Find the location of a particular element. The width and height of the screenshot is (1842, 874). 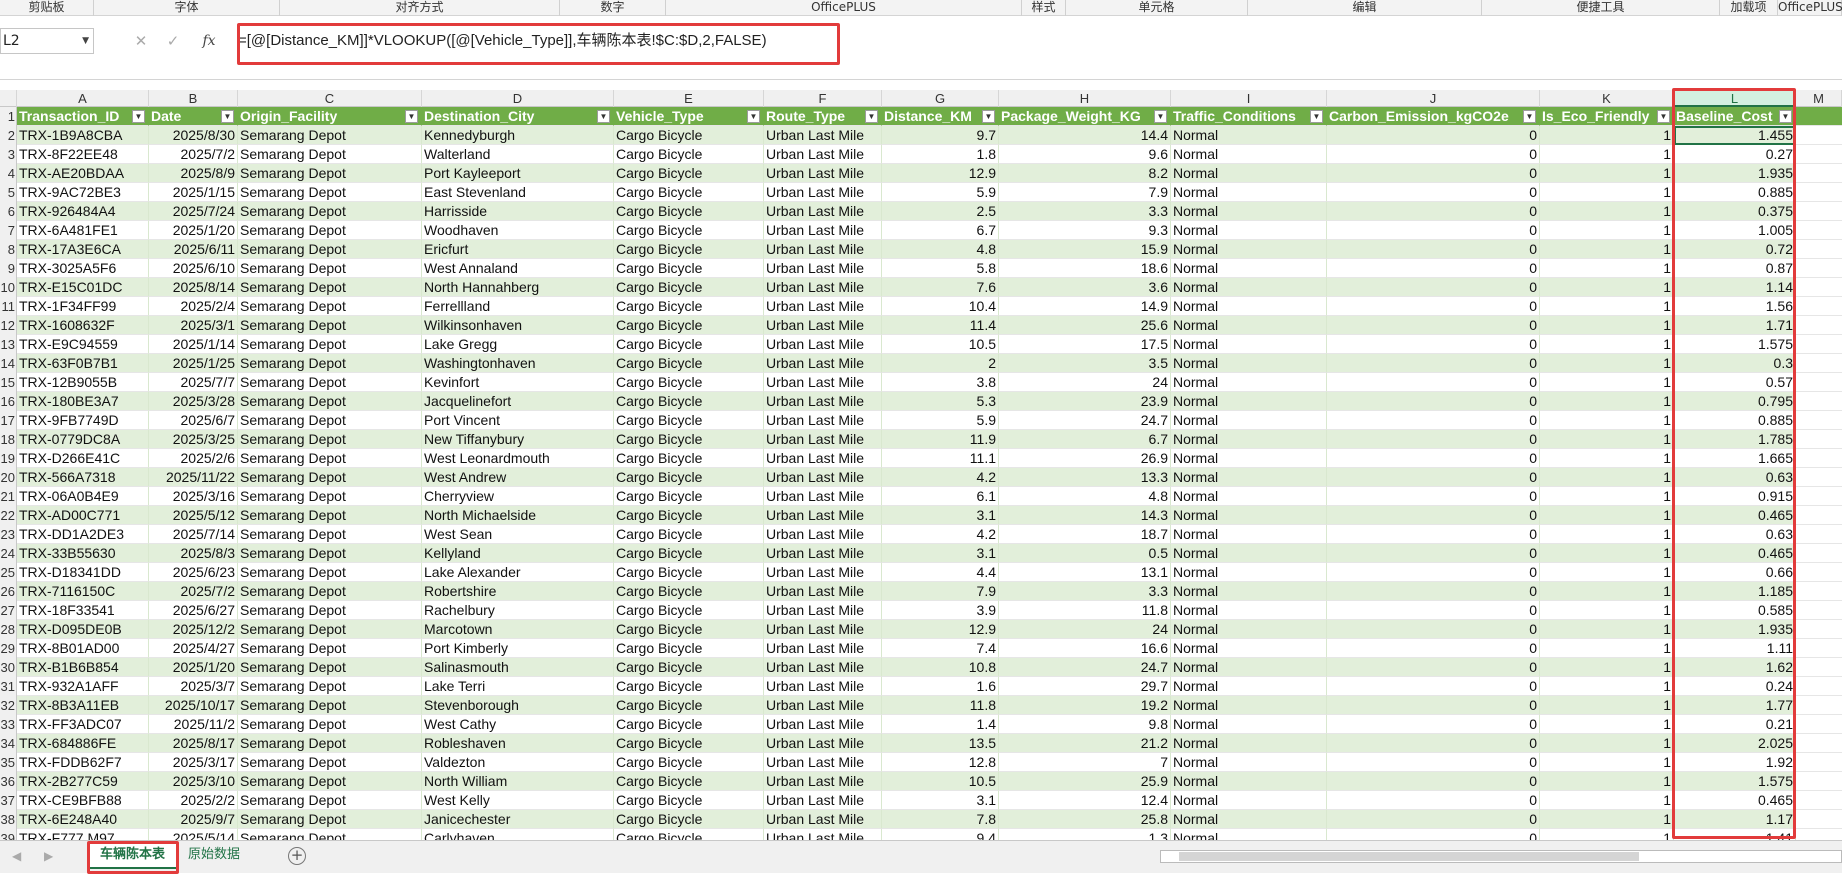

table-cell: 4.2 is located at coordinates (940, 534).